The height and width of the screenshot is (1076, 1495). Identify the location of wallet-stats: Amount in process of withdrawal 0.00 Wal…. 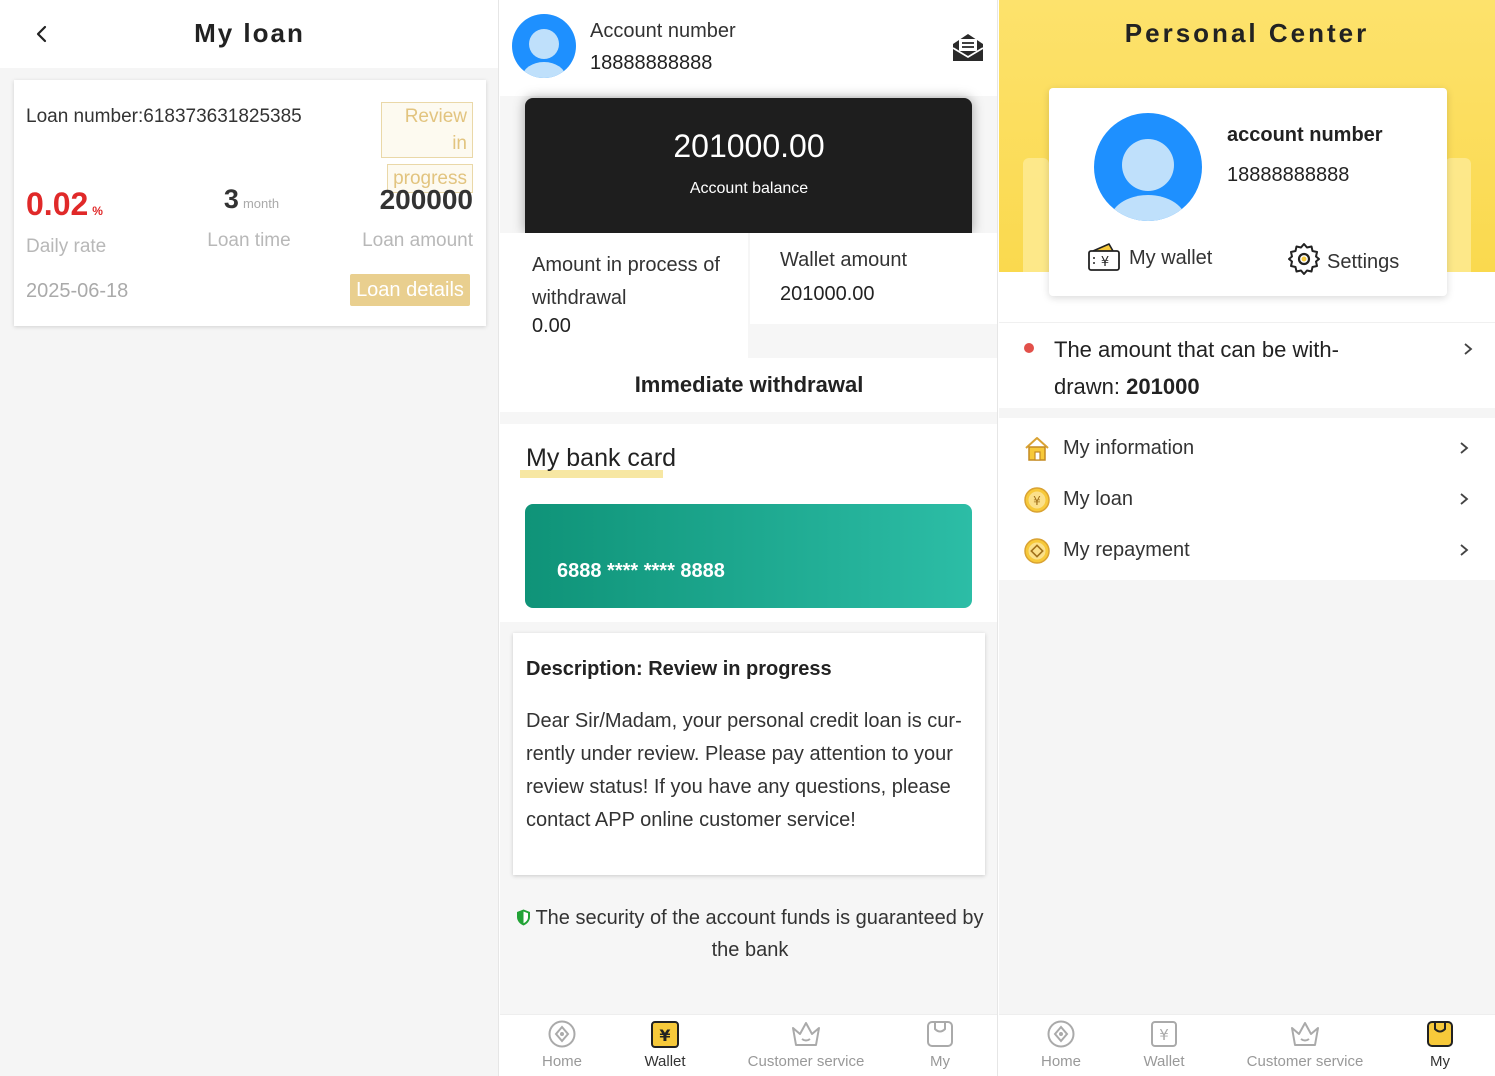
(748, 295).